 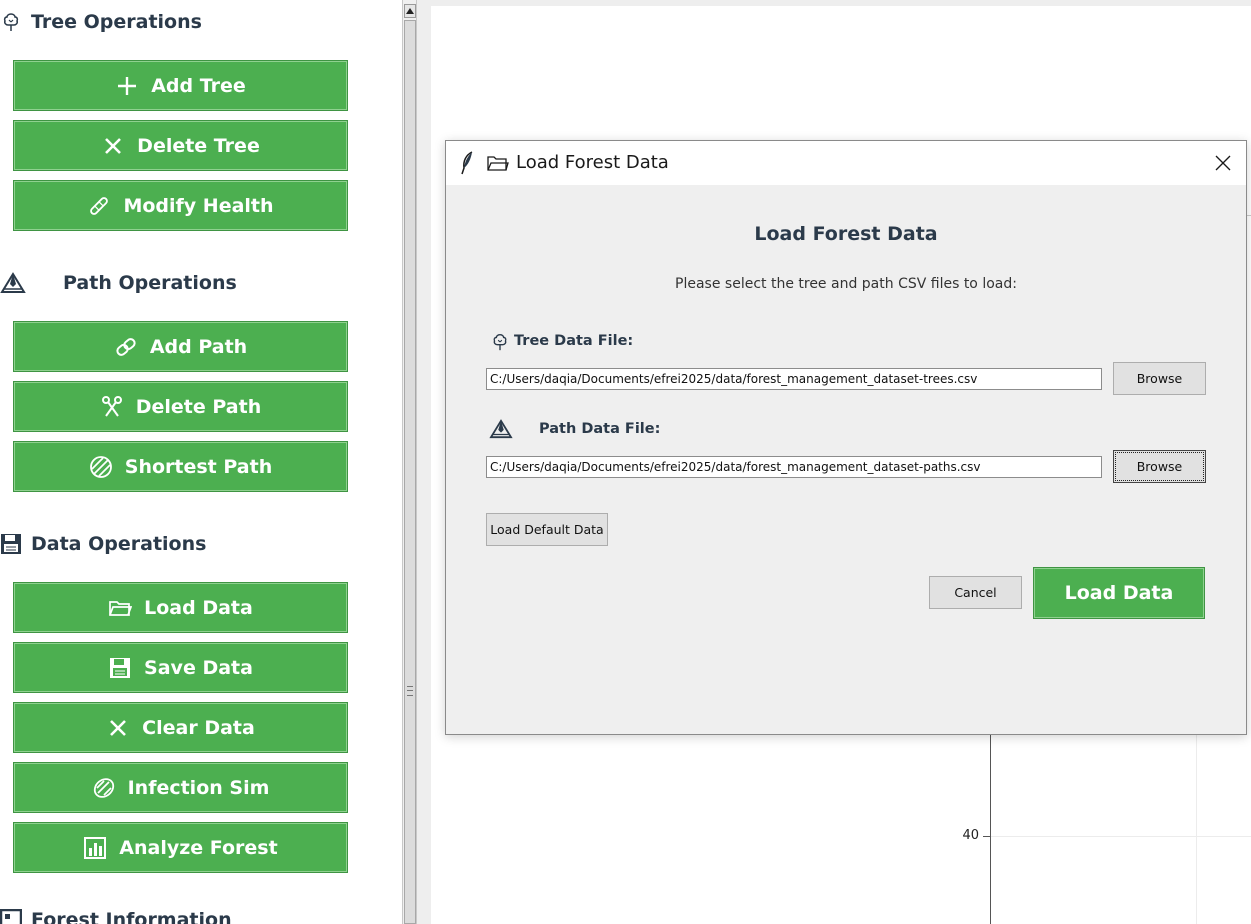 I want to click on delete-tree-button: Delete Tree, so click(x=180, y=145).